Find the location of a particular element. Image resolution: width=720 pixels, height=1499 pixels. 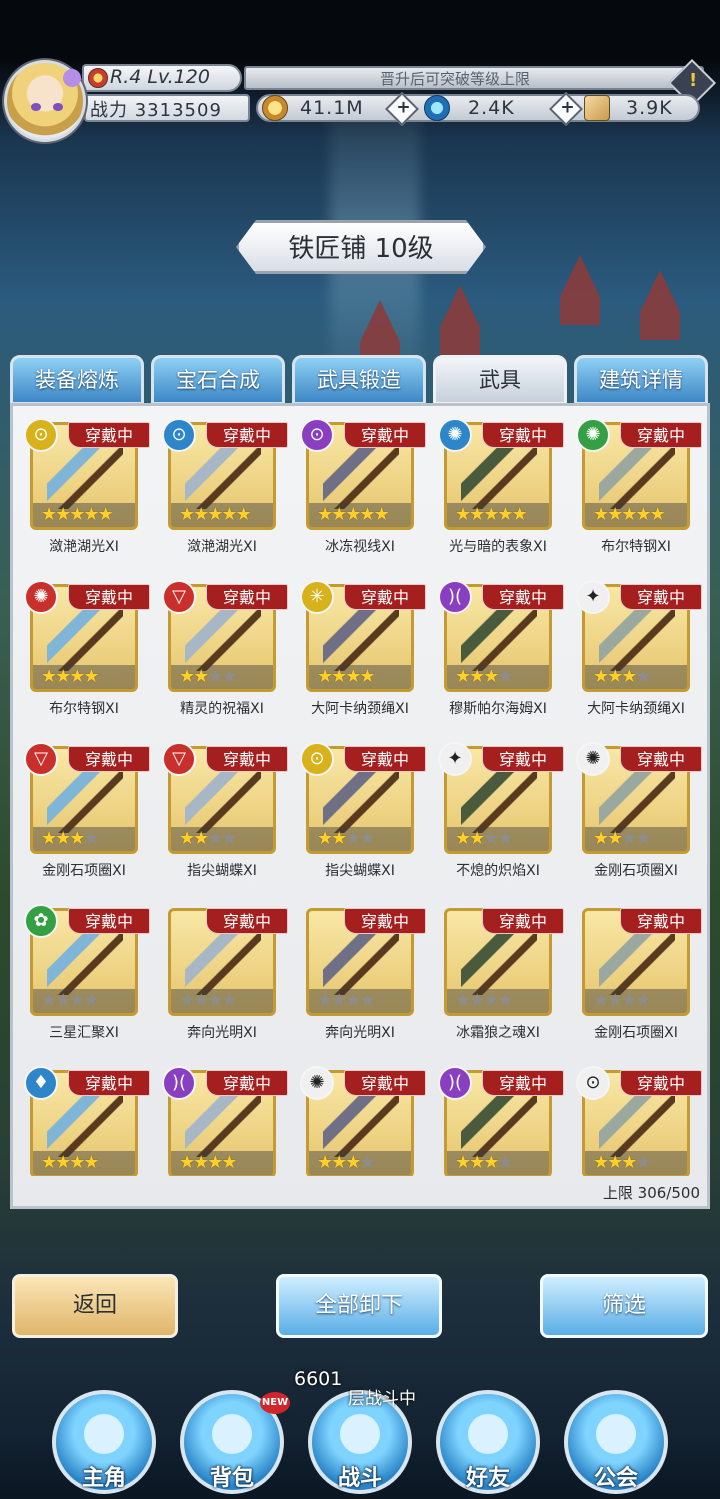

tab-weapons: 武具 is located at coordinates (500, 380).